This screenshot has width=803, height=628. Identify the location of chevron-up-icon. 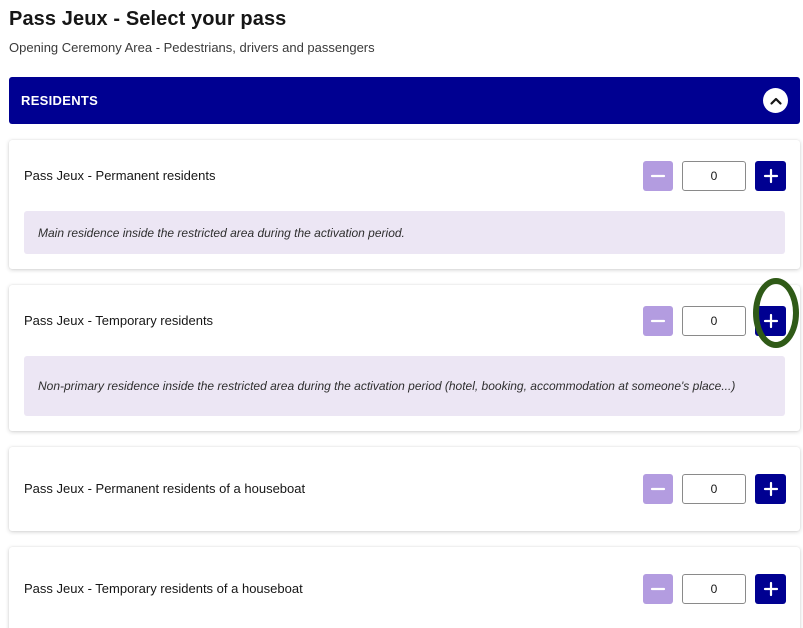
(775, 101).